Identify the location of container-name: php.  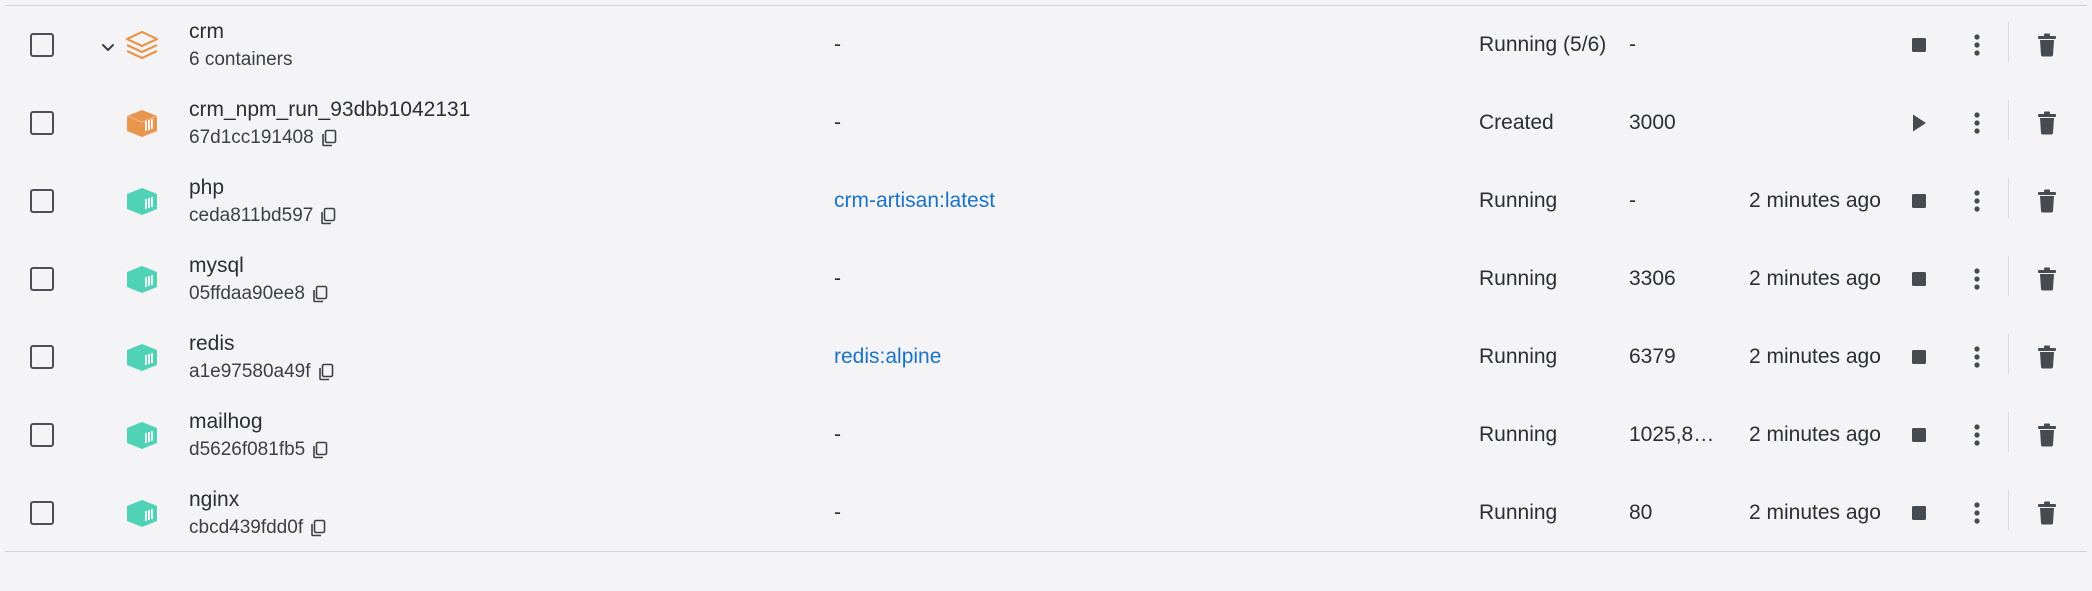
(263, 188).